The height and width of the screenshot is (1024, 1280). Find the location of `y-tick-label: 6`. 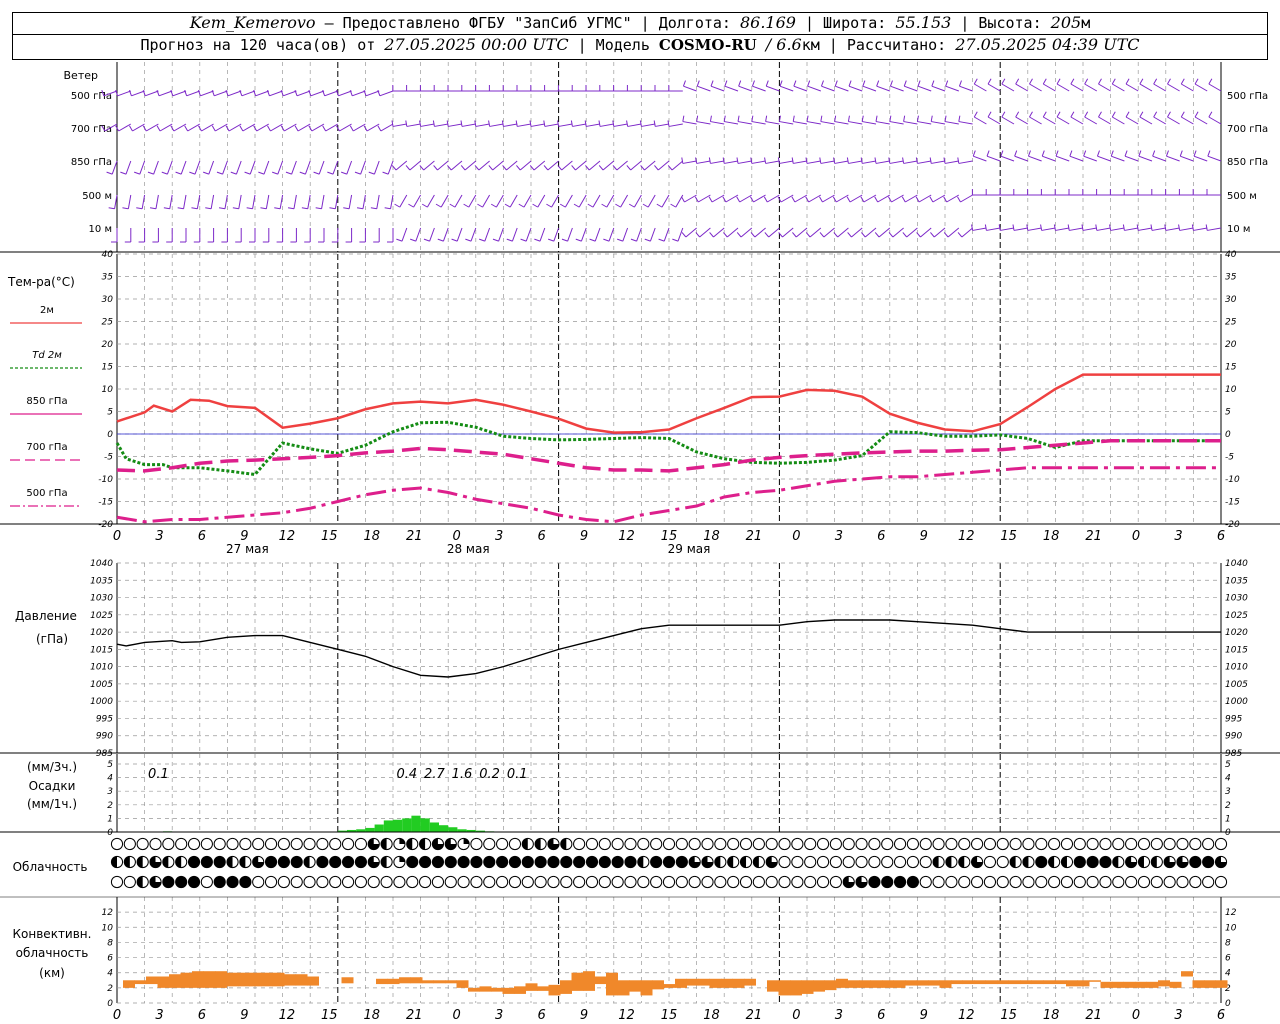

y-tick-label: 6 is located at coordinates (110, 959).